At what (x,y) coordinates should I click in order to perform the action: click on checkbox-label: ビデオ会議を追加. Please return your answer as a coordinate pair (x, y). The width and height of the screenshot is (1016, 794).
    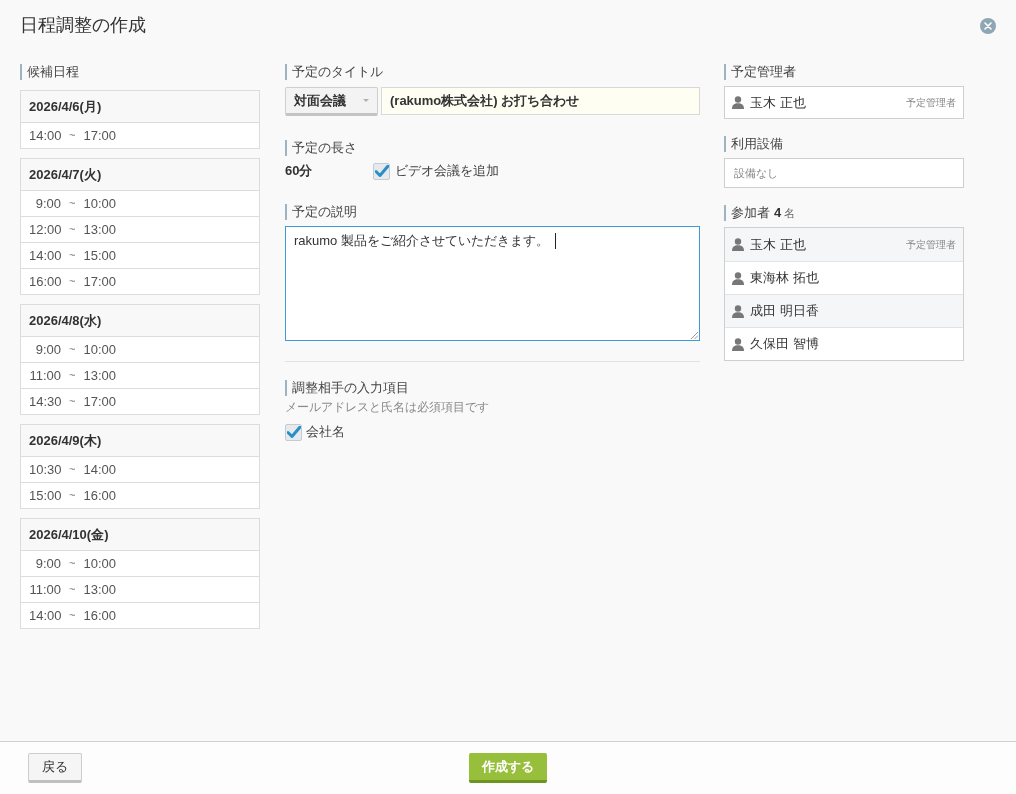
    Looking at the image, I should click on (447, 171).